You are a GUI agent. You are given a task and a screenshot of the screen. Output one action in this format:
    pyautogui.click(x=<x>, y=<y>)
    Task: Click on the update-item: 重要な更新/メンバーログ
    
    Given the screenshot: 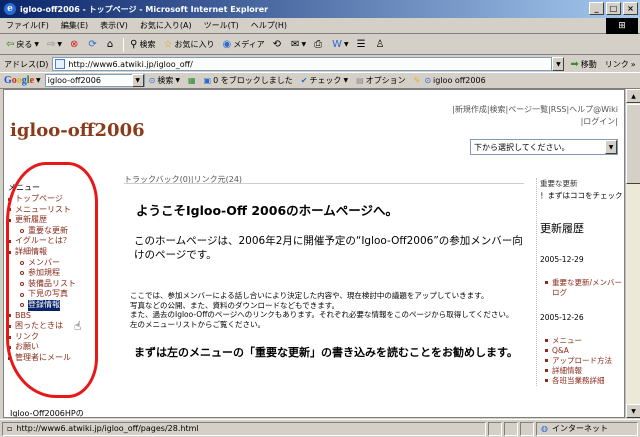 What is the action you would take?
    pyautogui.click(x=584, y=288)
    